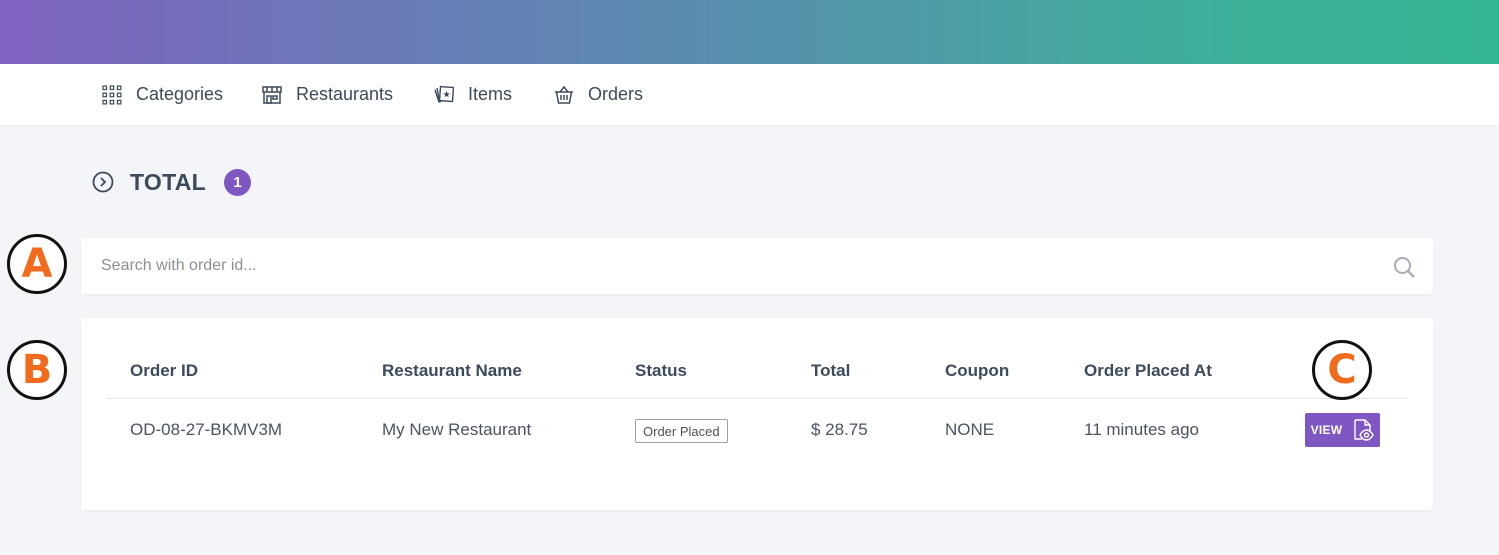 This screenshot has height=555, width=1499. I want to click on nav-item-items: Items, so click(473, 94).